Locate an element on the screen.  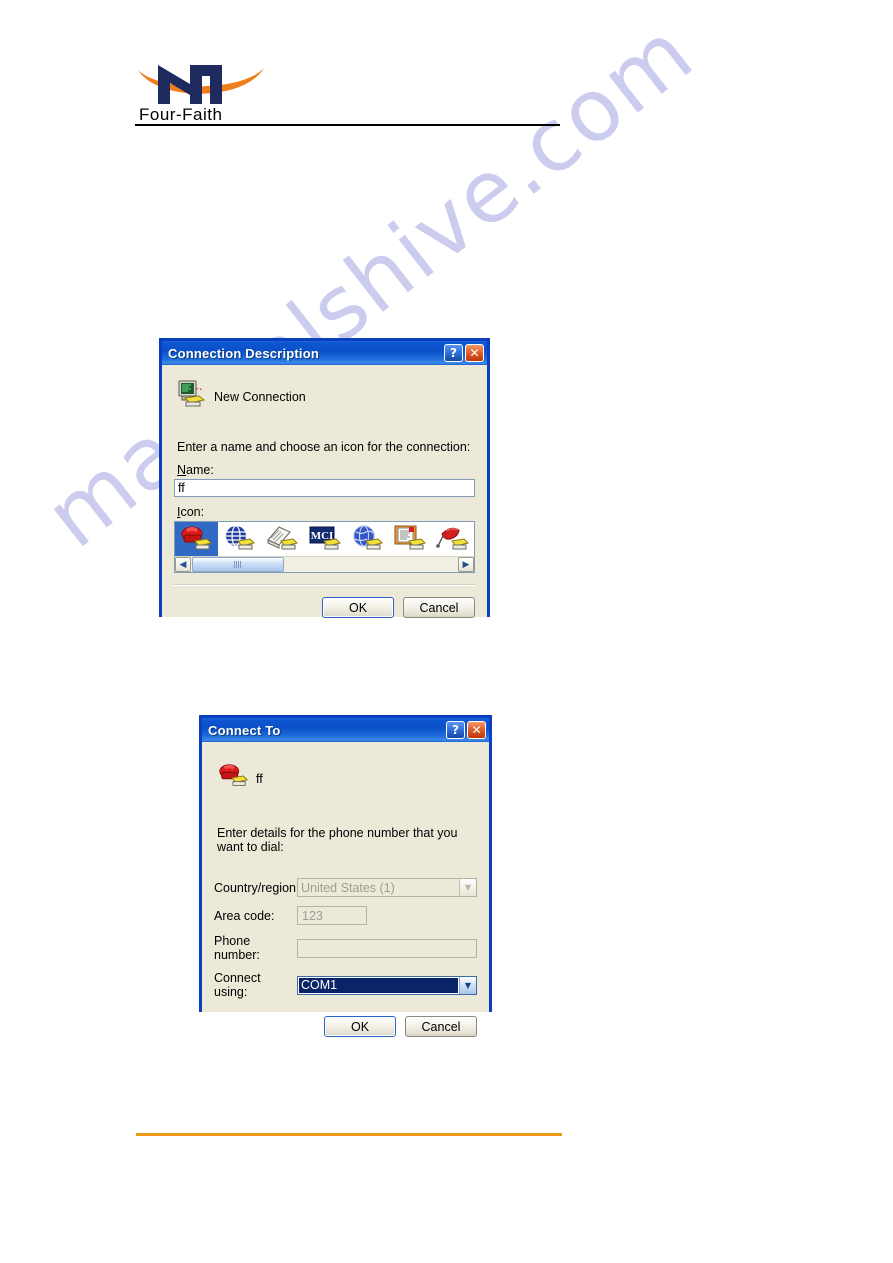
dialog-header-label: ff is located at coordinates (259, 778).